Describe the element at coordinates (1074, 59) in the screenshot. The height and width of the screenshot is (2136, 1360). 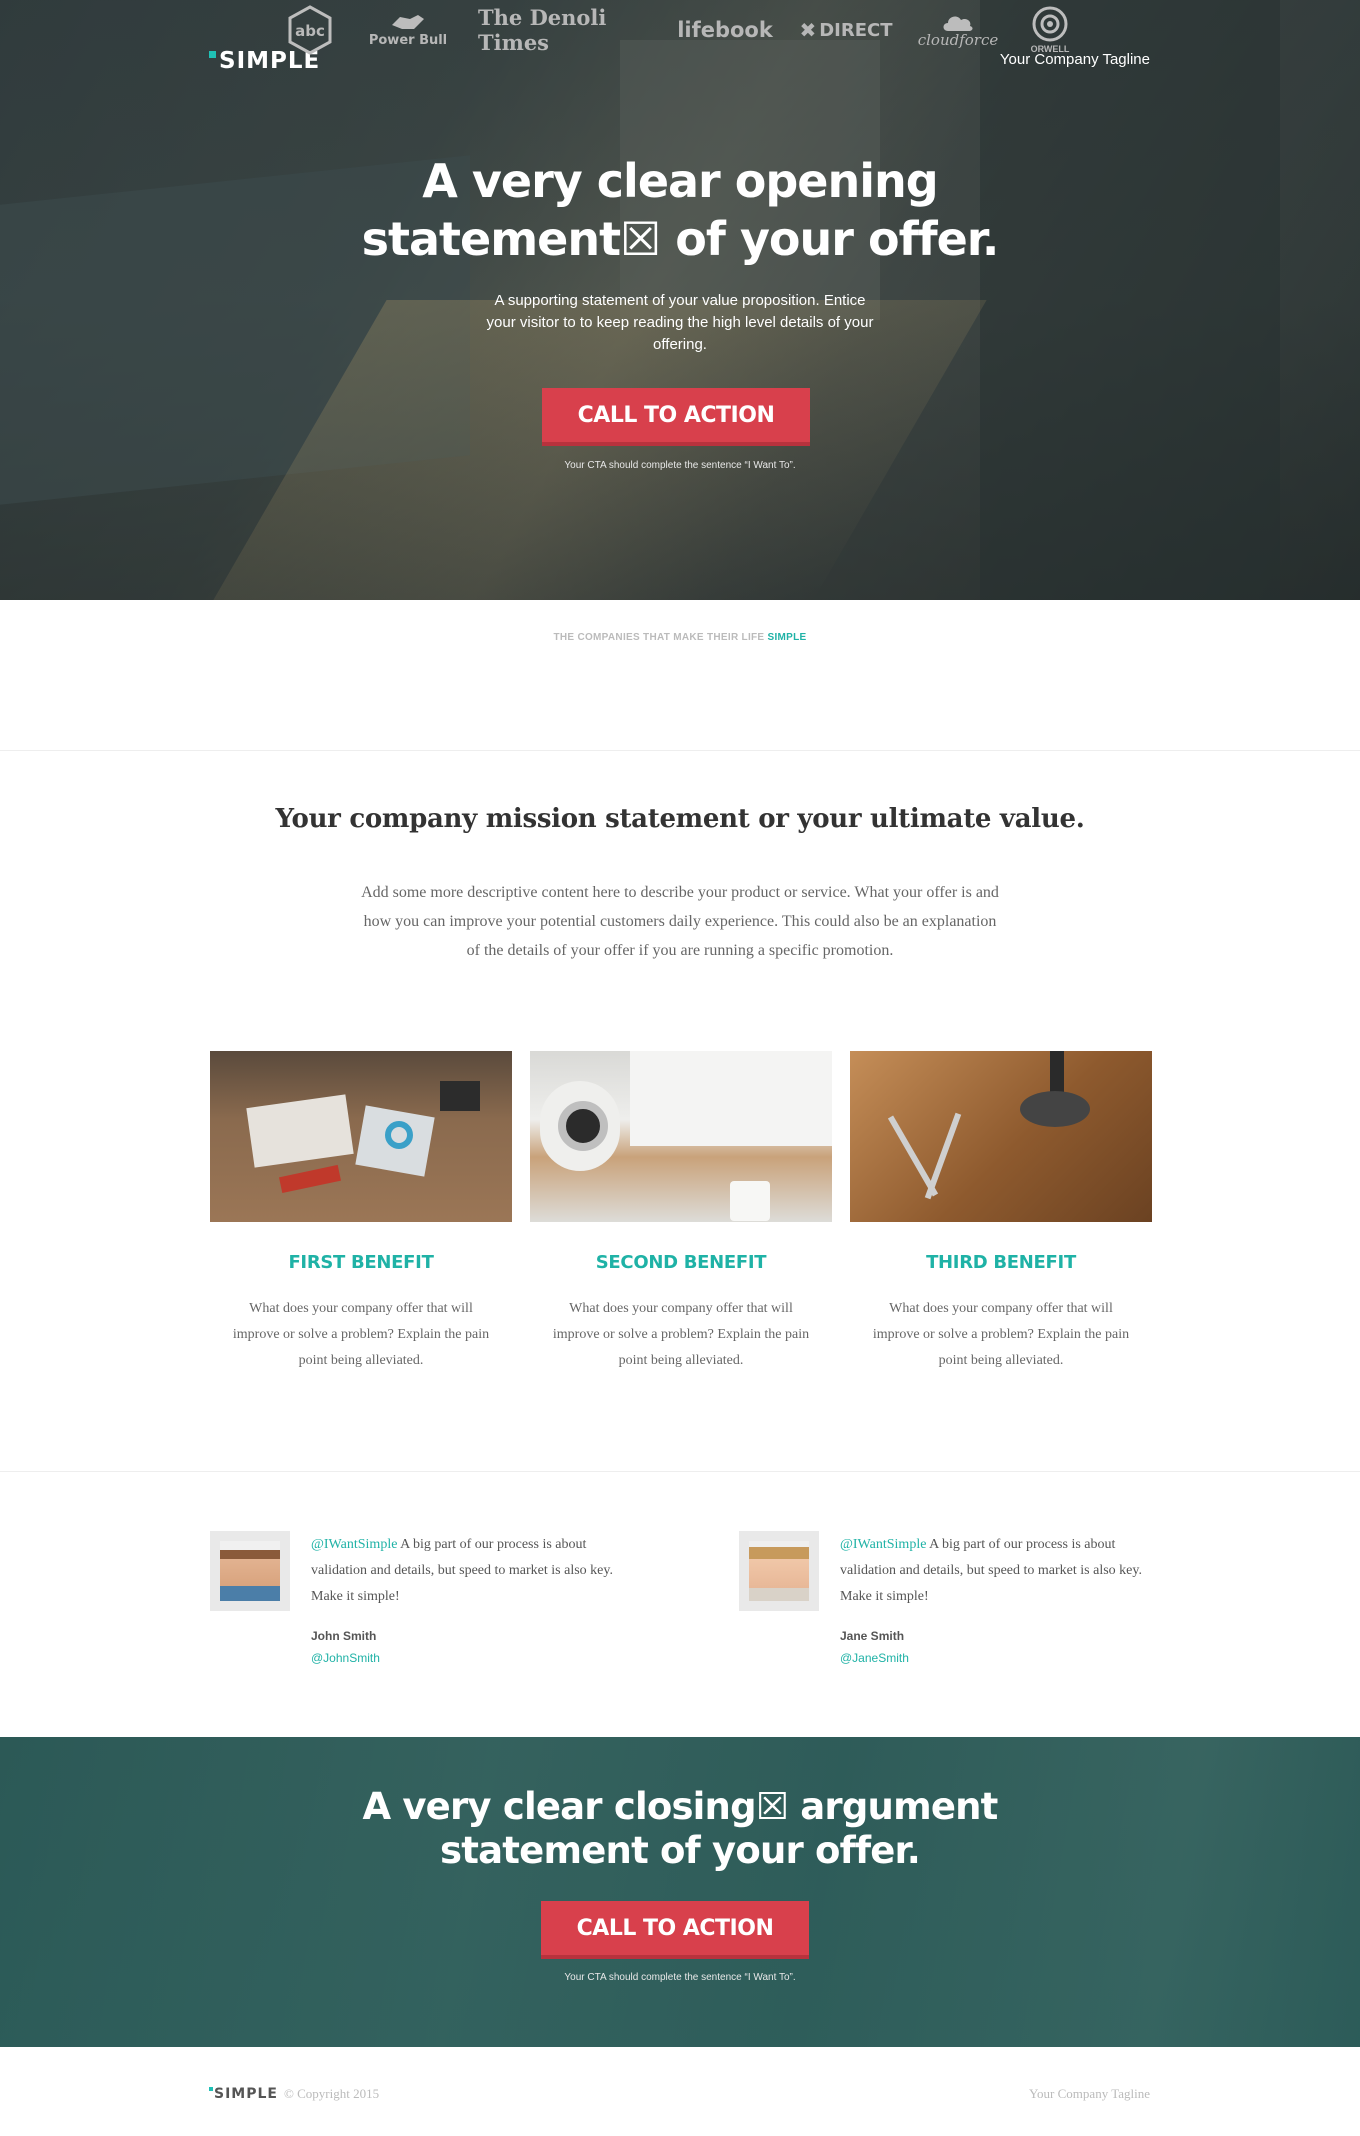
I see `header-tagline: Your Company Tagline` at that location.